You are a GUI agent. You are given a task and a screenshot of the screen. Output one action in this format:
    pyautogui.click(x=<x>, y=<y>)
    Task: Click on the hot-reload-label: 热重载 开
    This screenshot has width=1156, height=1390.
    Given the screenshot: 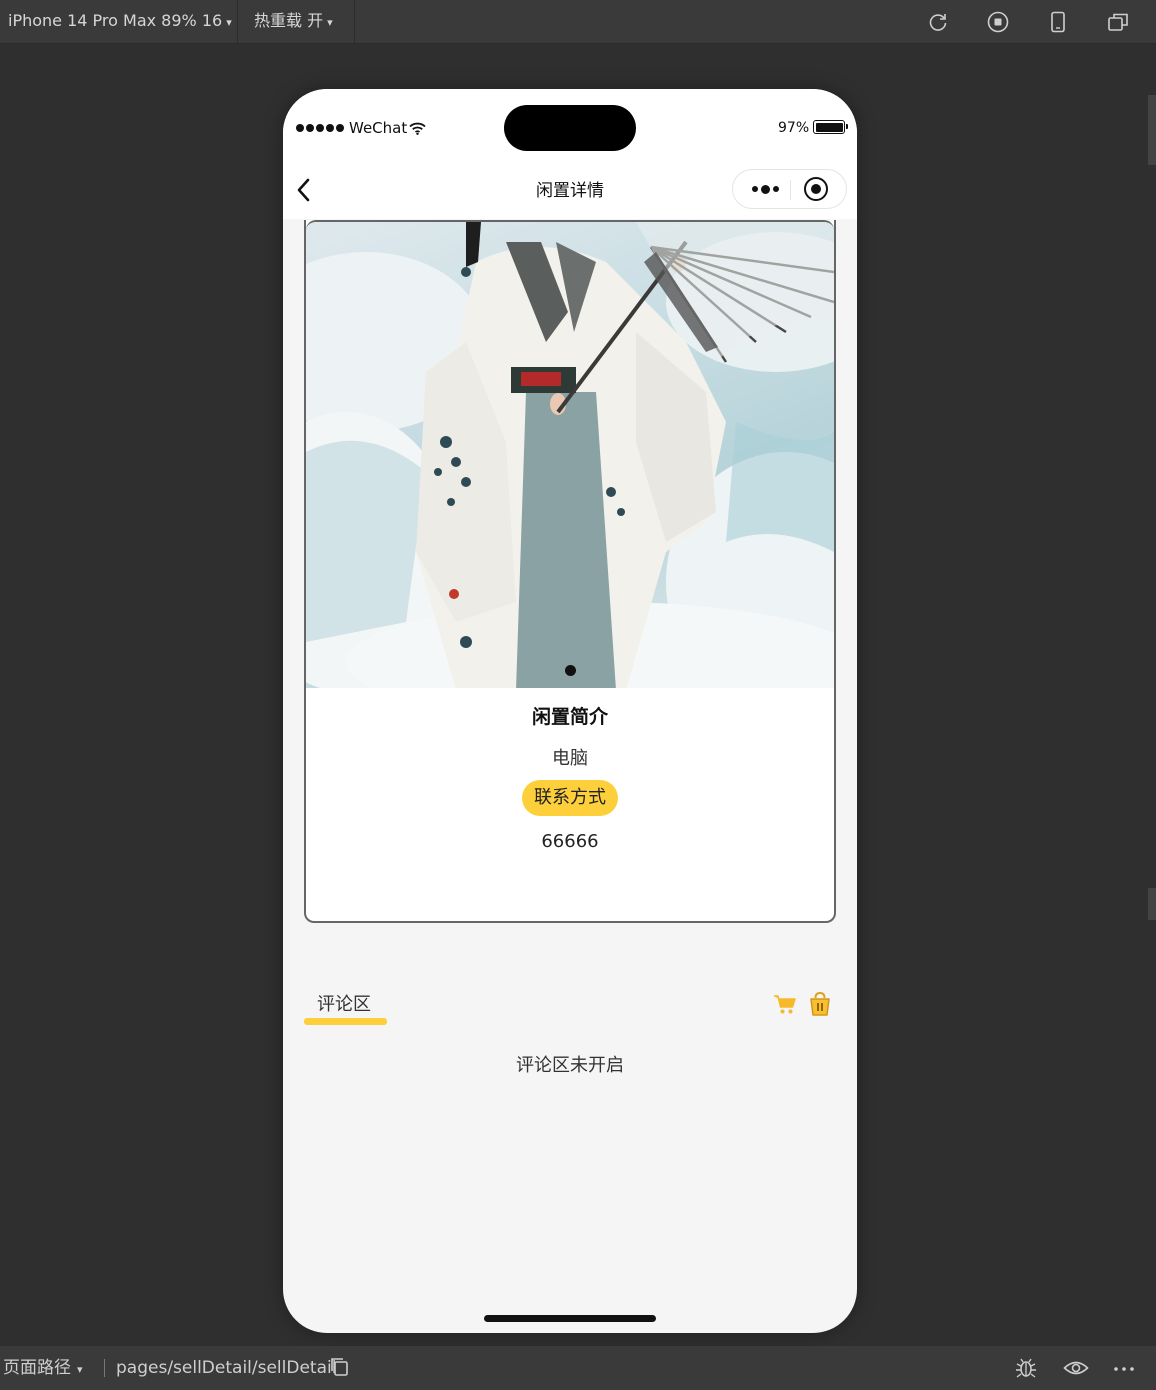 What is the action you would take?
    pyautogui.click(x=289, y=20)
    